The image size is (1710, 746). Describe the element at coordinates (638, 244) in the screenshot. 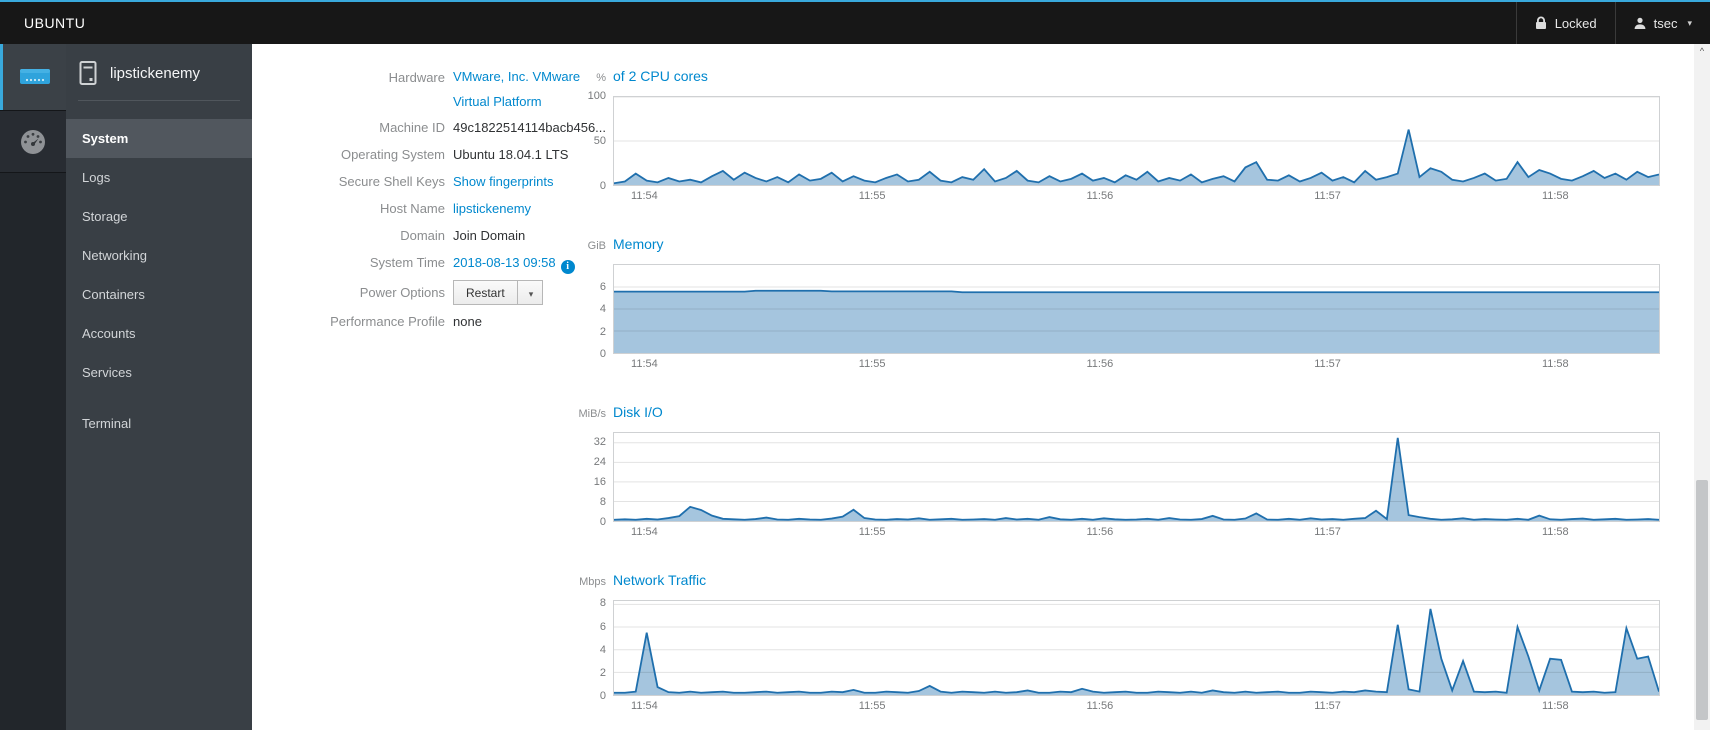

I see `memory-chart-title-link: Memory` at that location.